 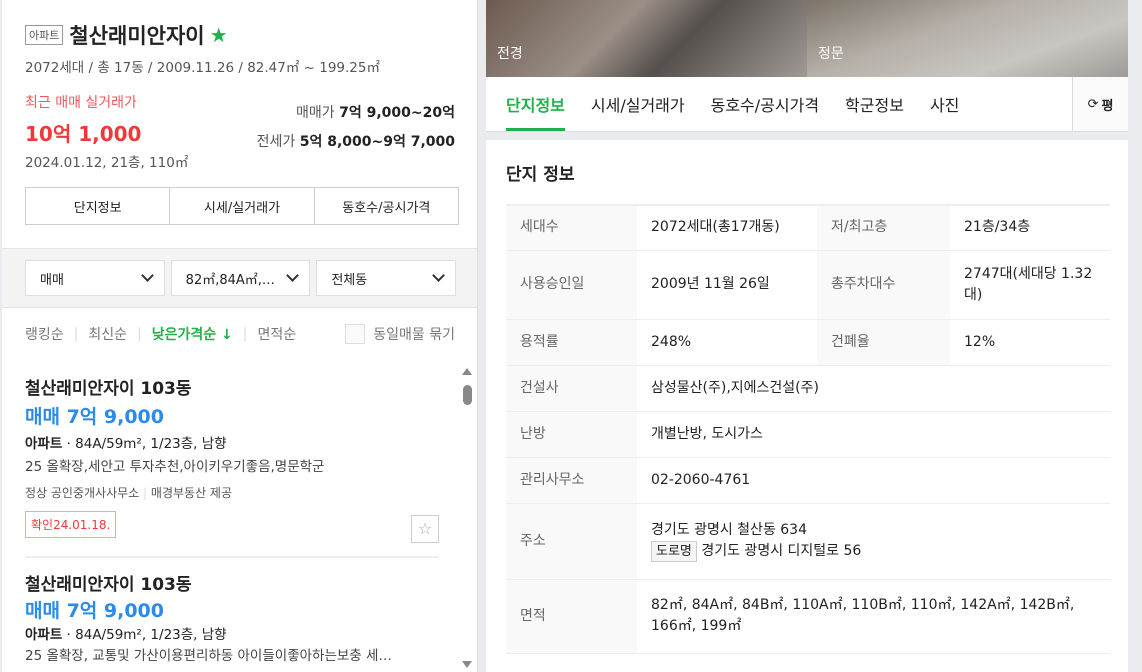 What do you see at coordinates (192, 334) in the screenshot?
I see `sort-low-price: 낮은가격순 ↓` at bounding box center [192, 334].